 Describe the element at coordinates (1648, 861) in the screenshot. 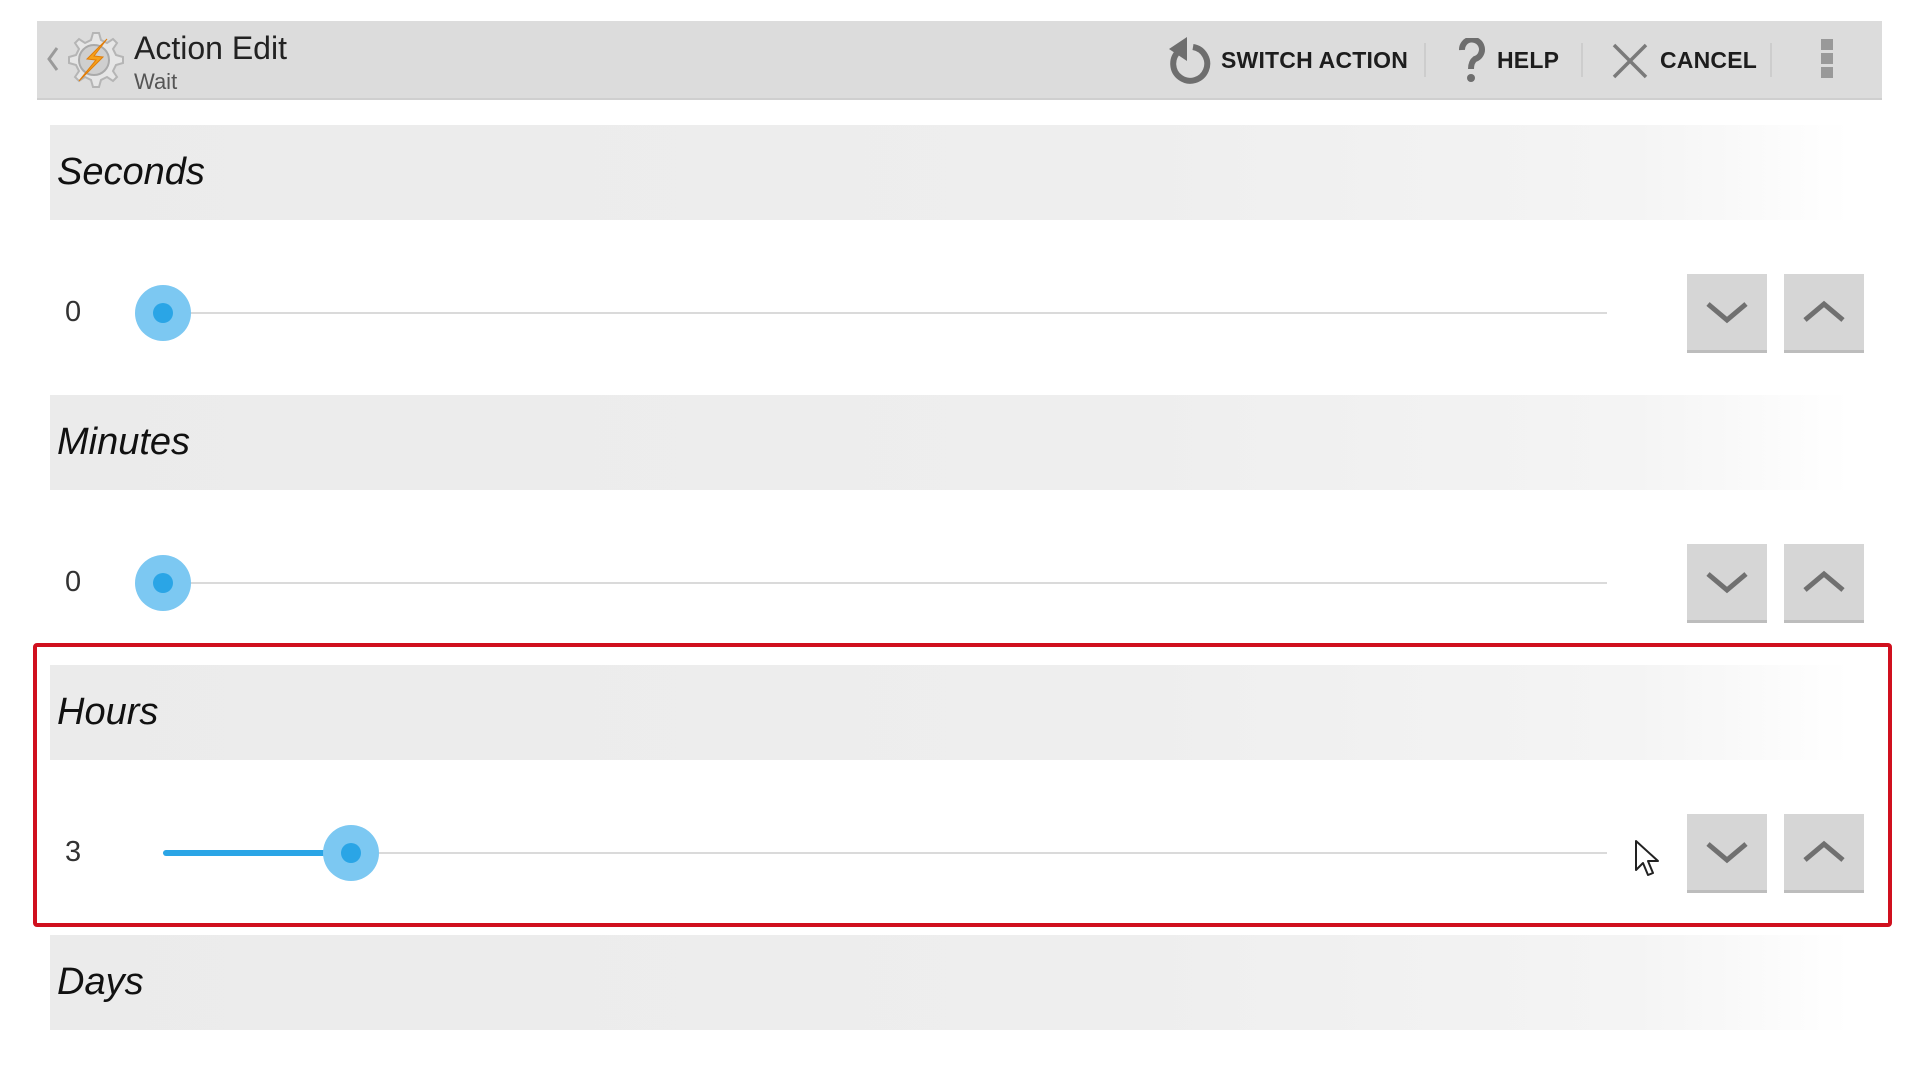

I see `mouse-cursor-icon` at that location.